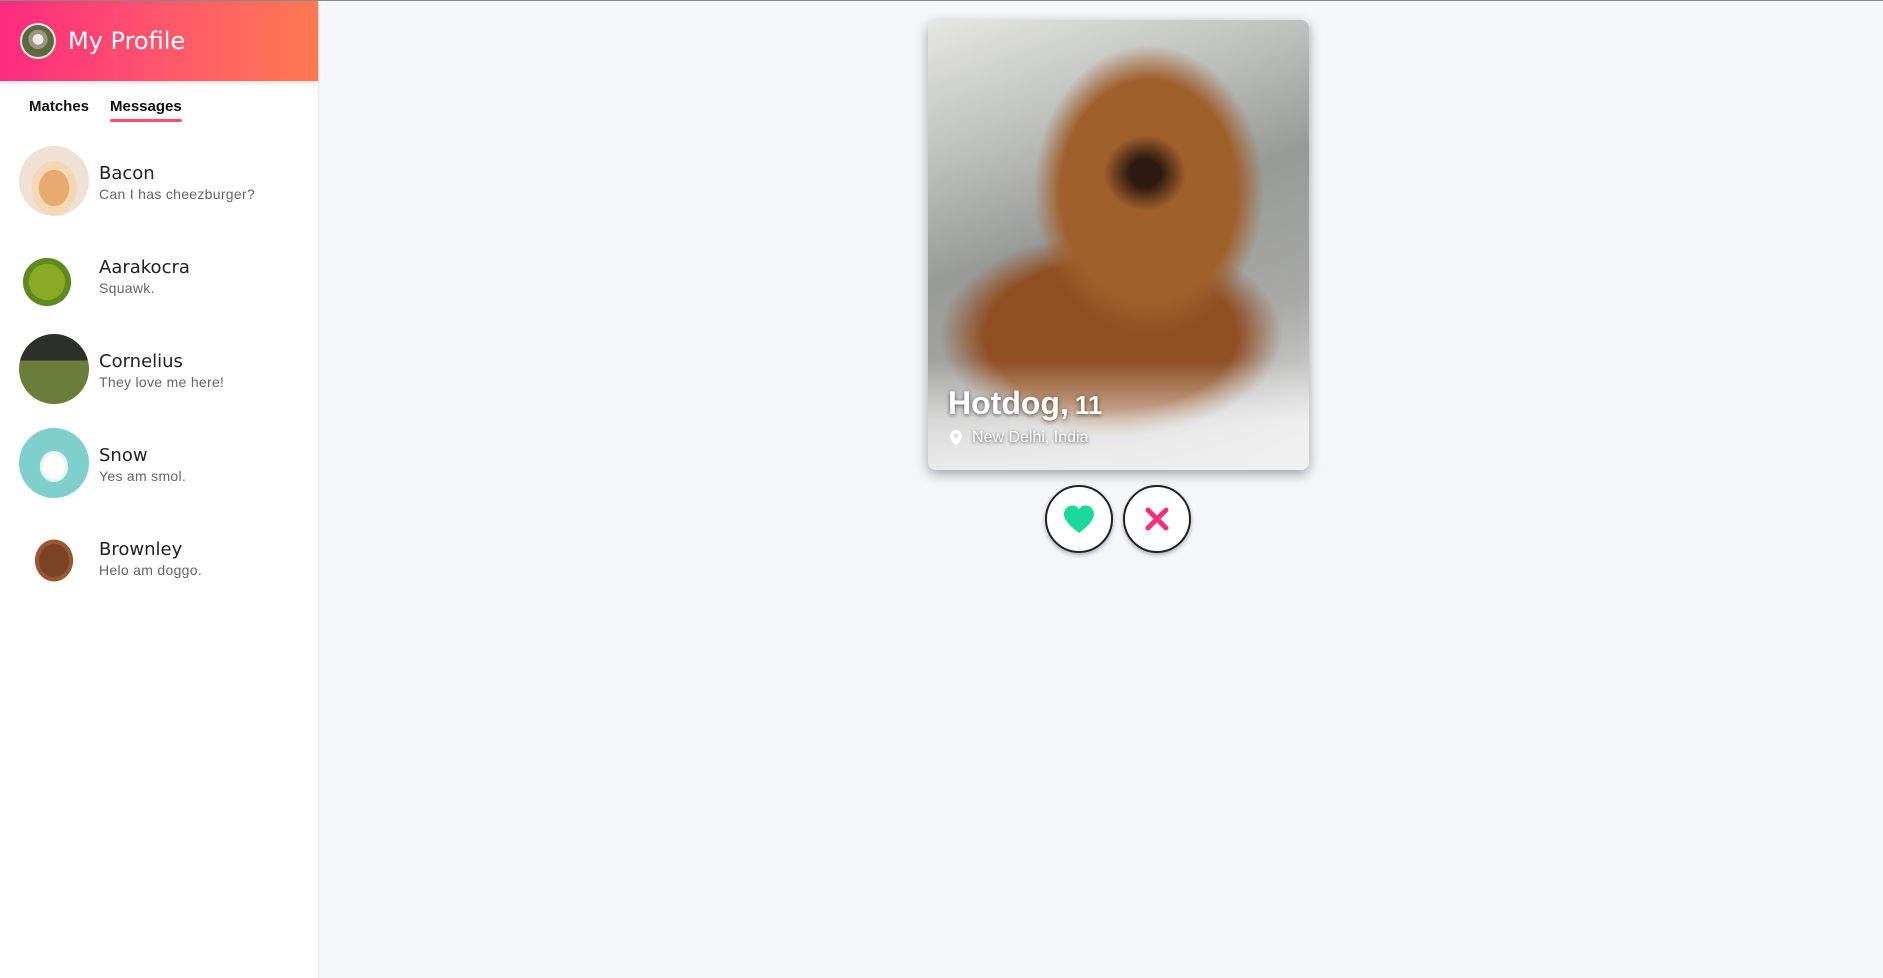  Describe the element at coordinates (159, 282) in the screenshot. I see `conversation-item-aarakocra: Aarakocra Squawk.` at that location.